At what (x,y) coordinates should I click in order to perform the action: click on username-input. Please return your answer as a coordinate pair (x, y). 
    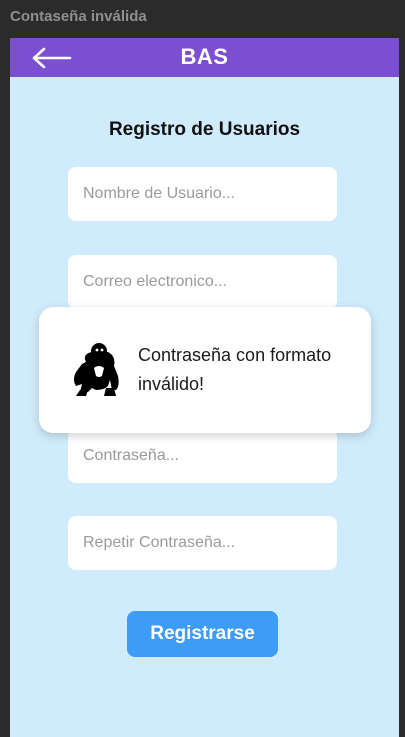
    Looking at the image, I should click on (202, 194).